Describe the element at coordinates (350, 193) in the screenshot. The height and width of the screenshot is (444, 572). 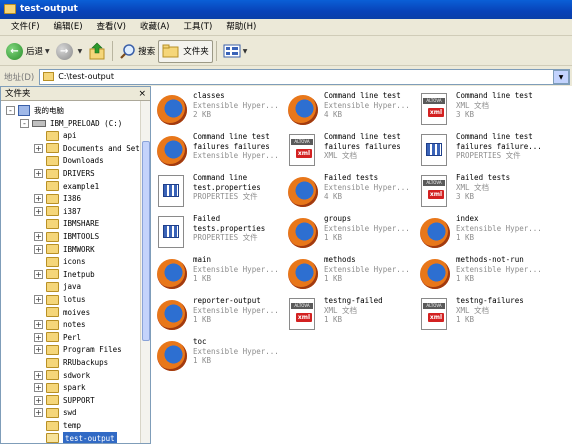
I see `file-item: Failed tests Extensible Hyper... 4 KB` at that location.